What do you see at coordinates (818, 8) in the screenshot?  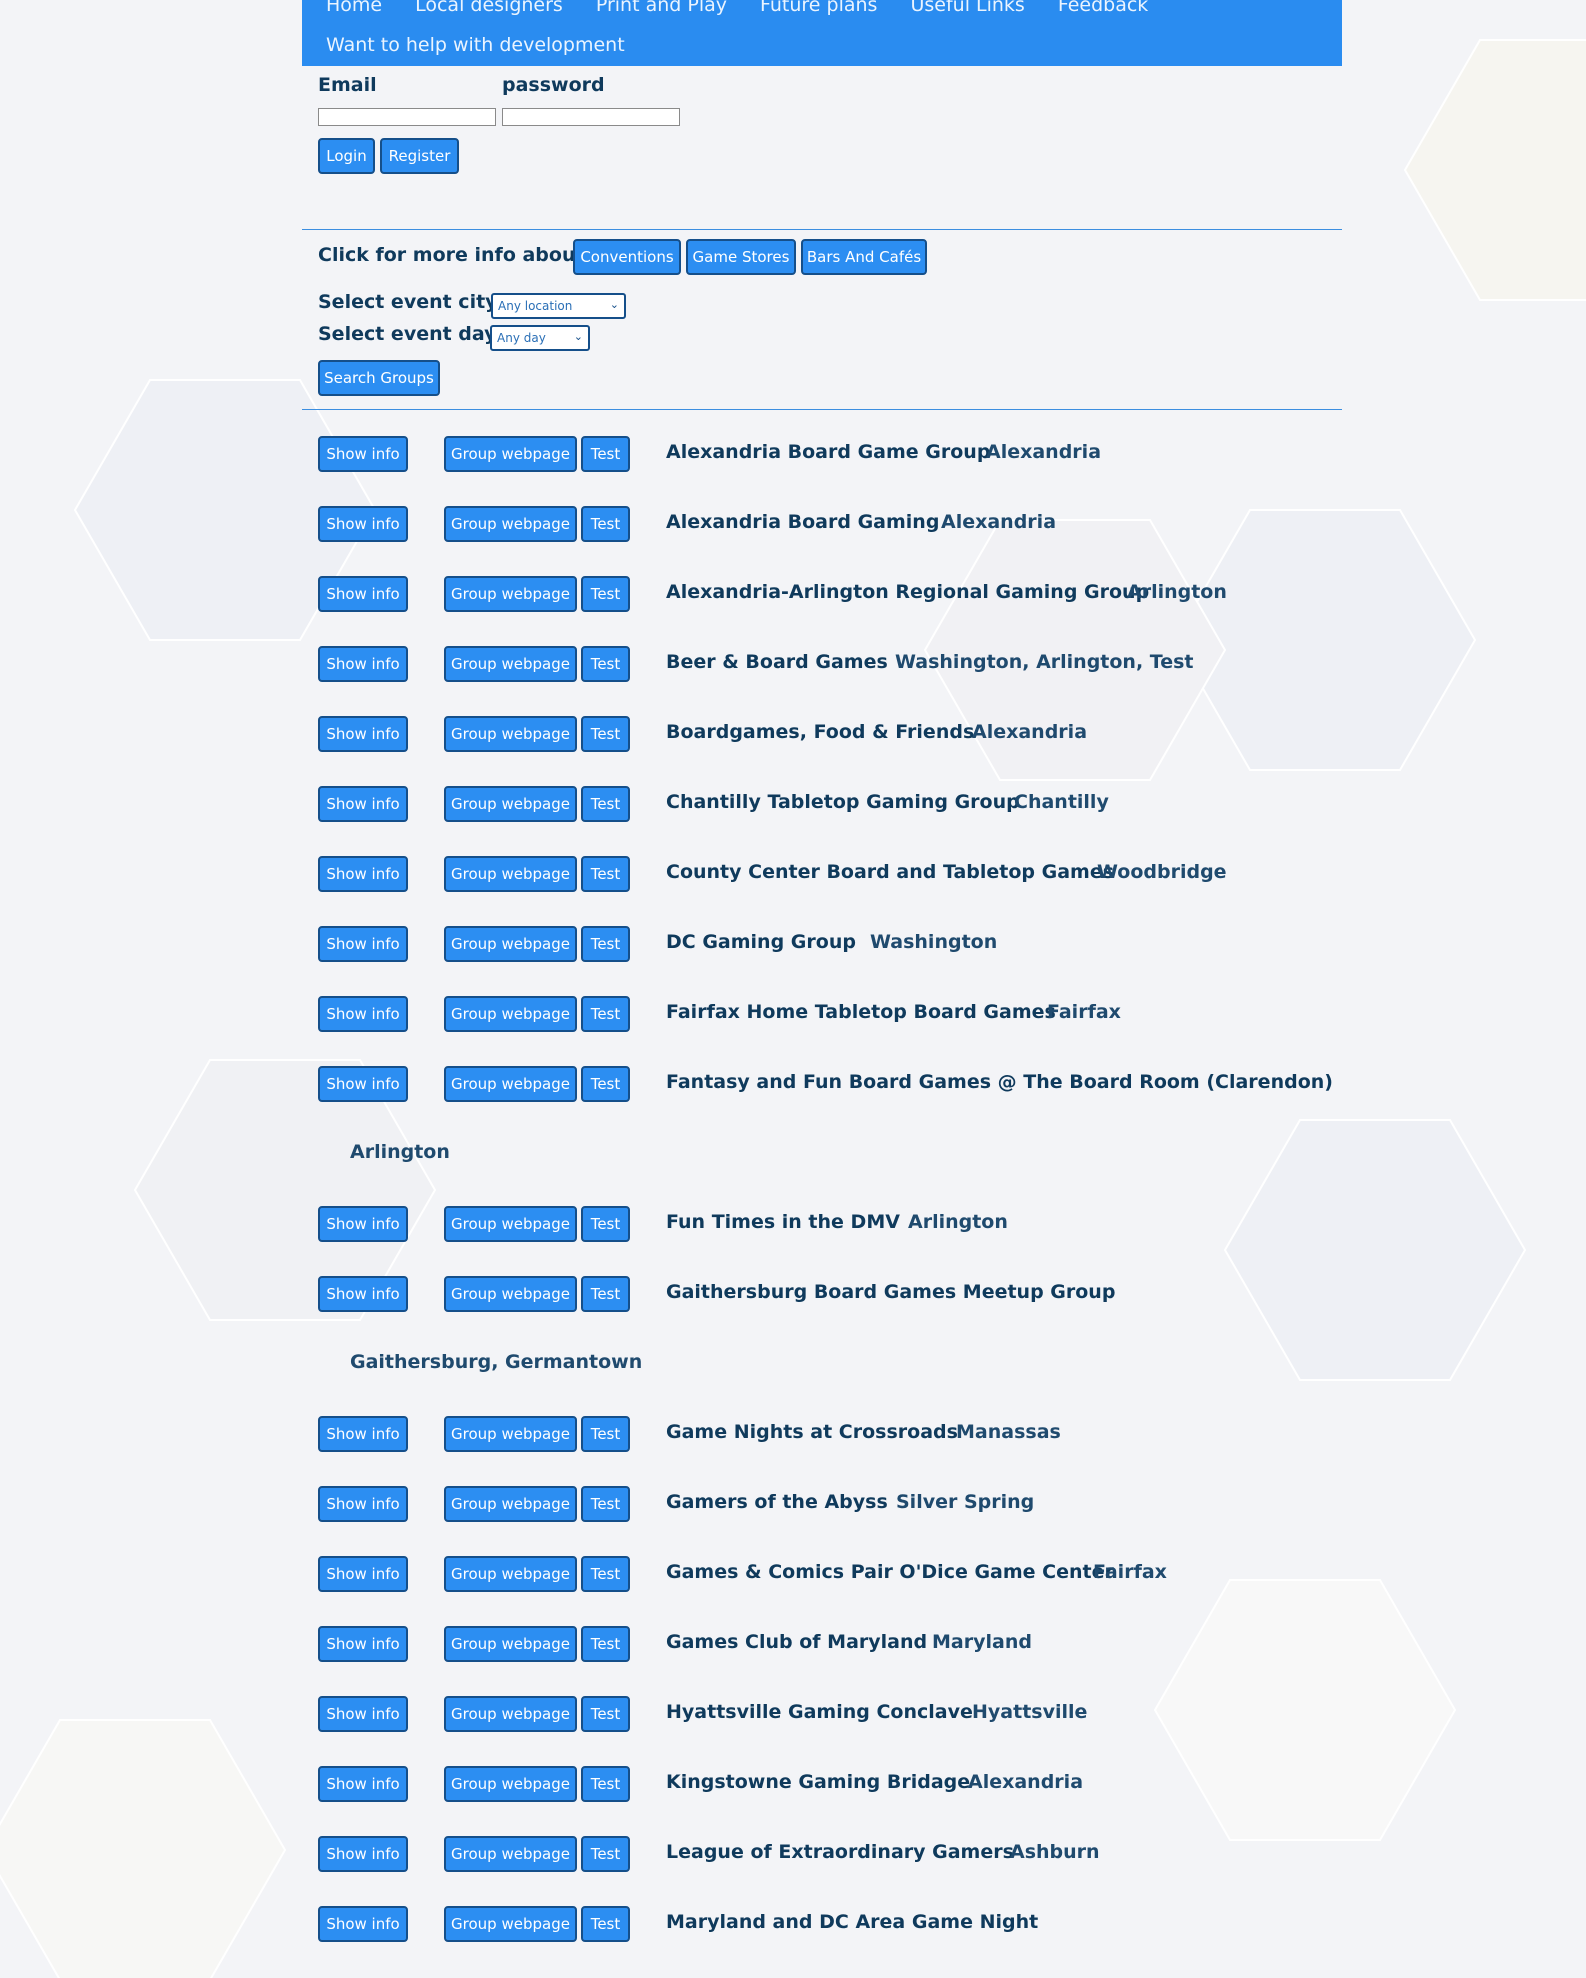 I see `nav-future-plans: Future plans` at bounding box center [818, 8].